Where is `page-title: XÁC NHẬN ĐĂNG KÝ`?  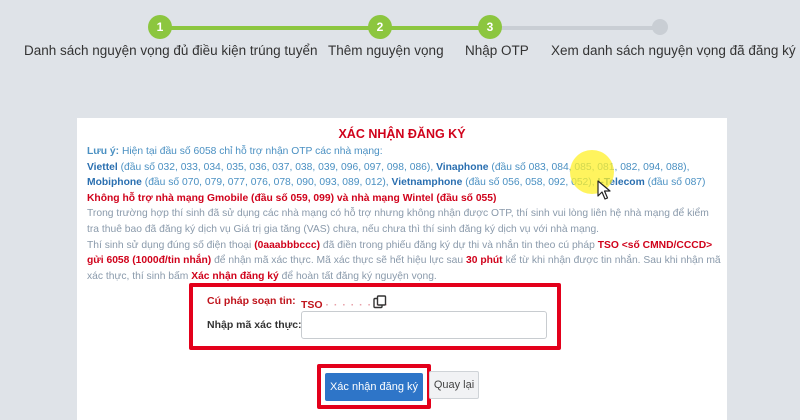 page-title: XÁC NHẬN ĐĂNG KÝ is located at coordinates (402, 134).